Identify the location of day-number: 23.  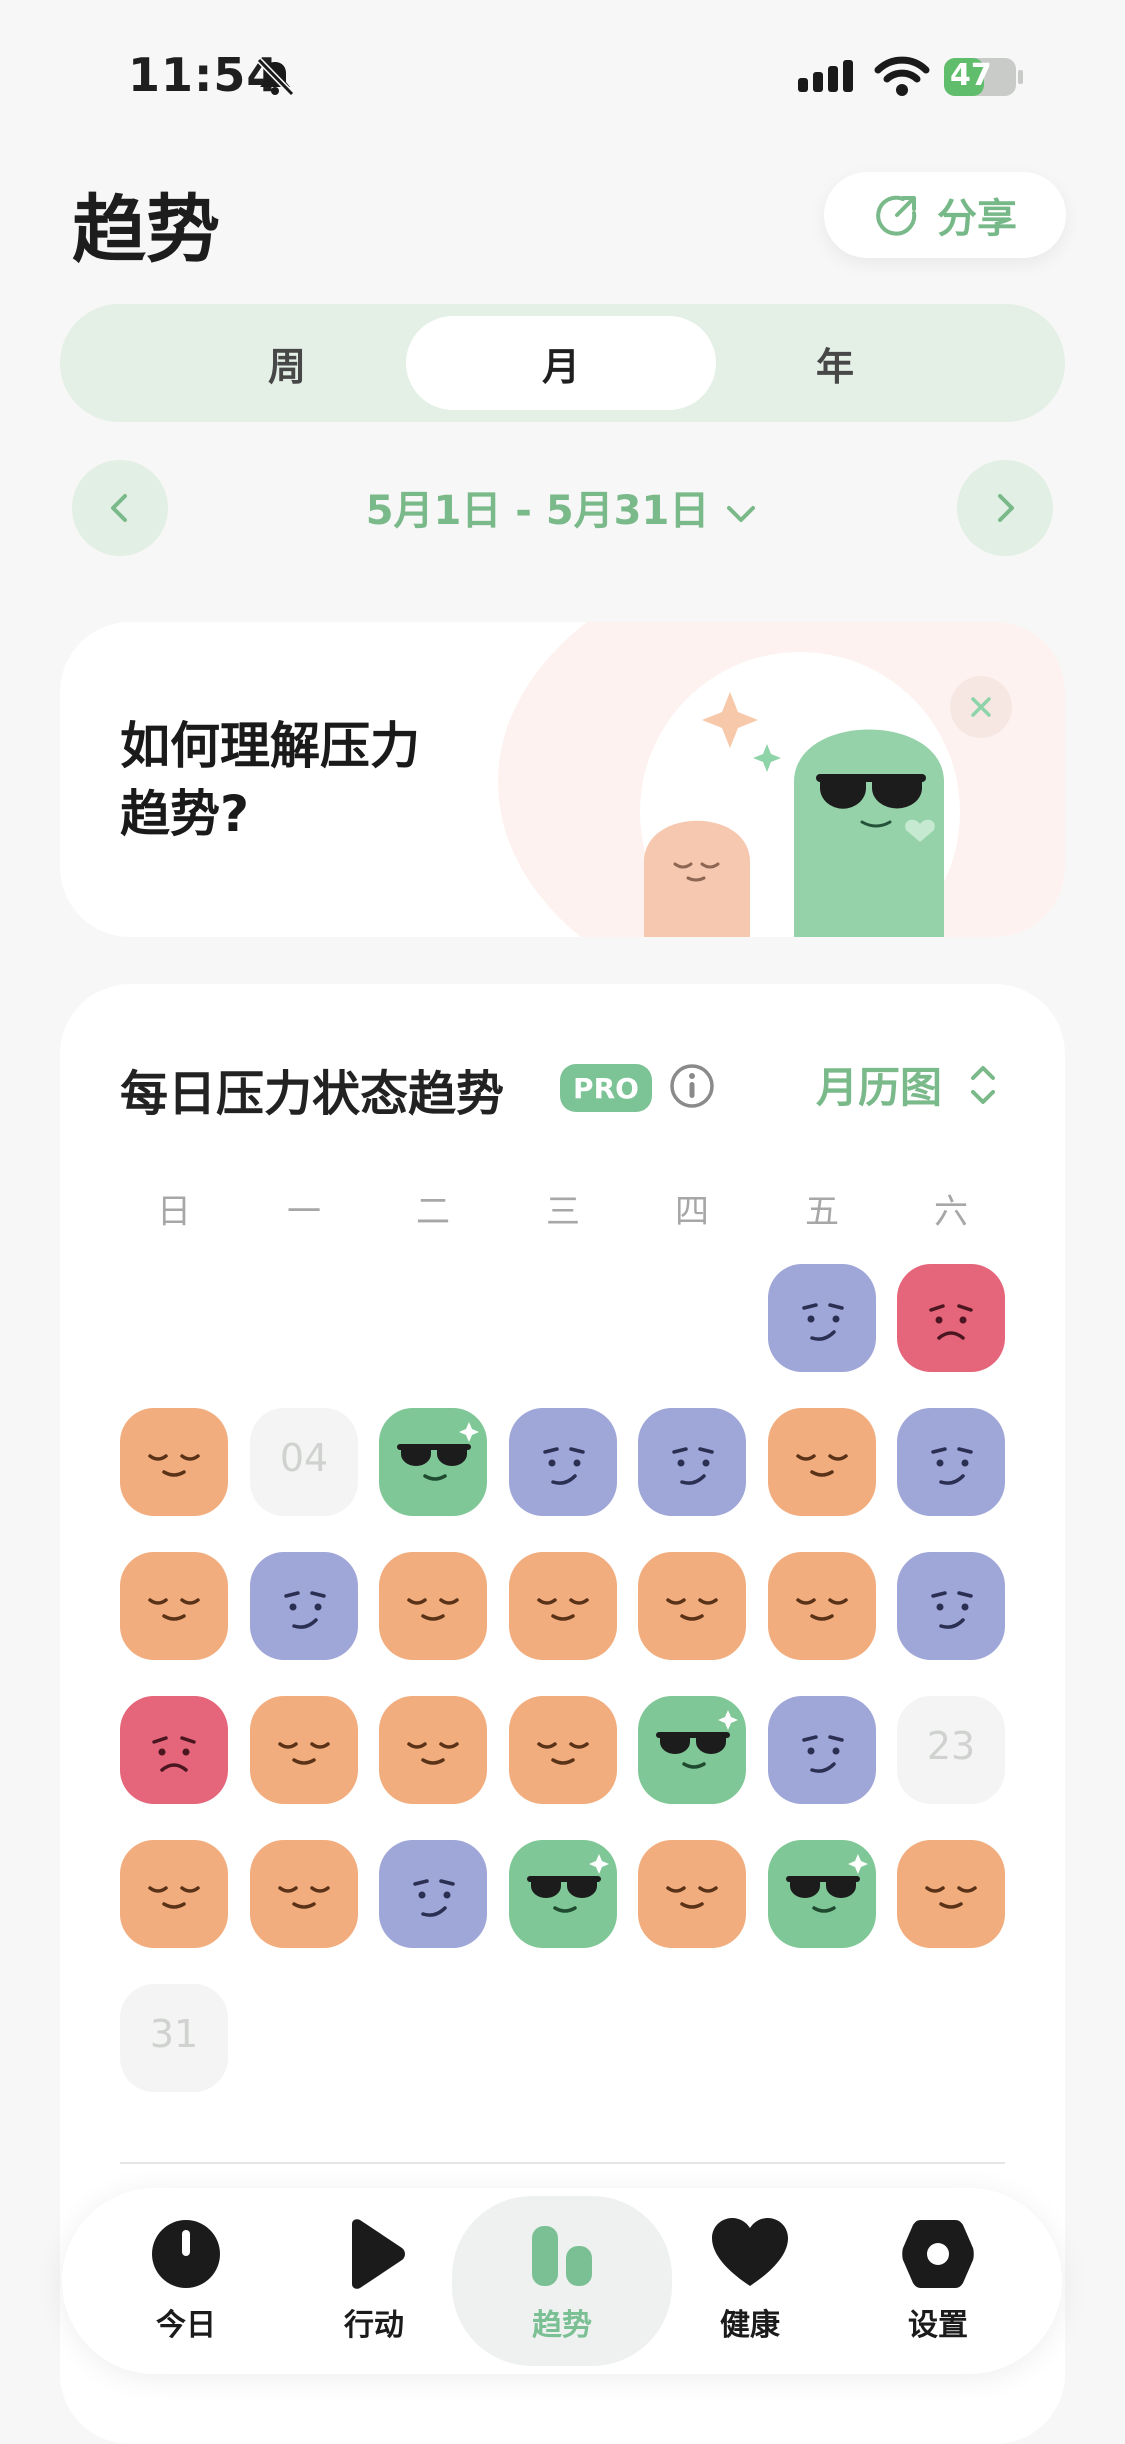
(951, 1746).